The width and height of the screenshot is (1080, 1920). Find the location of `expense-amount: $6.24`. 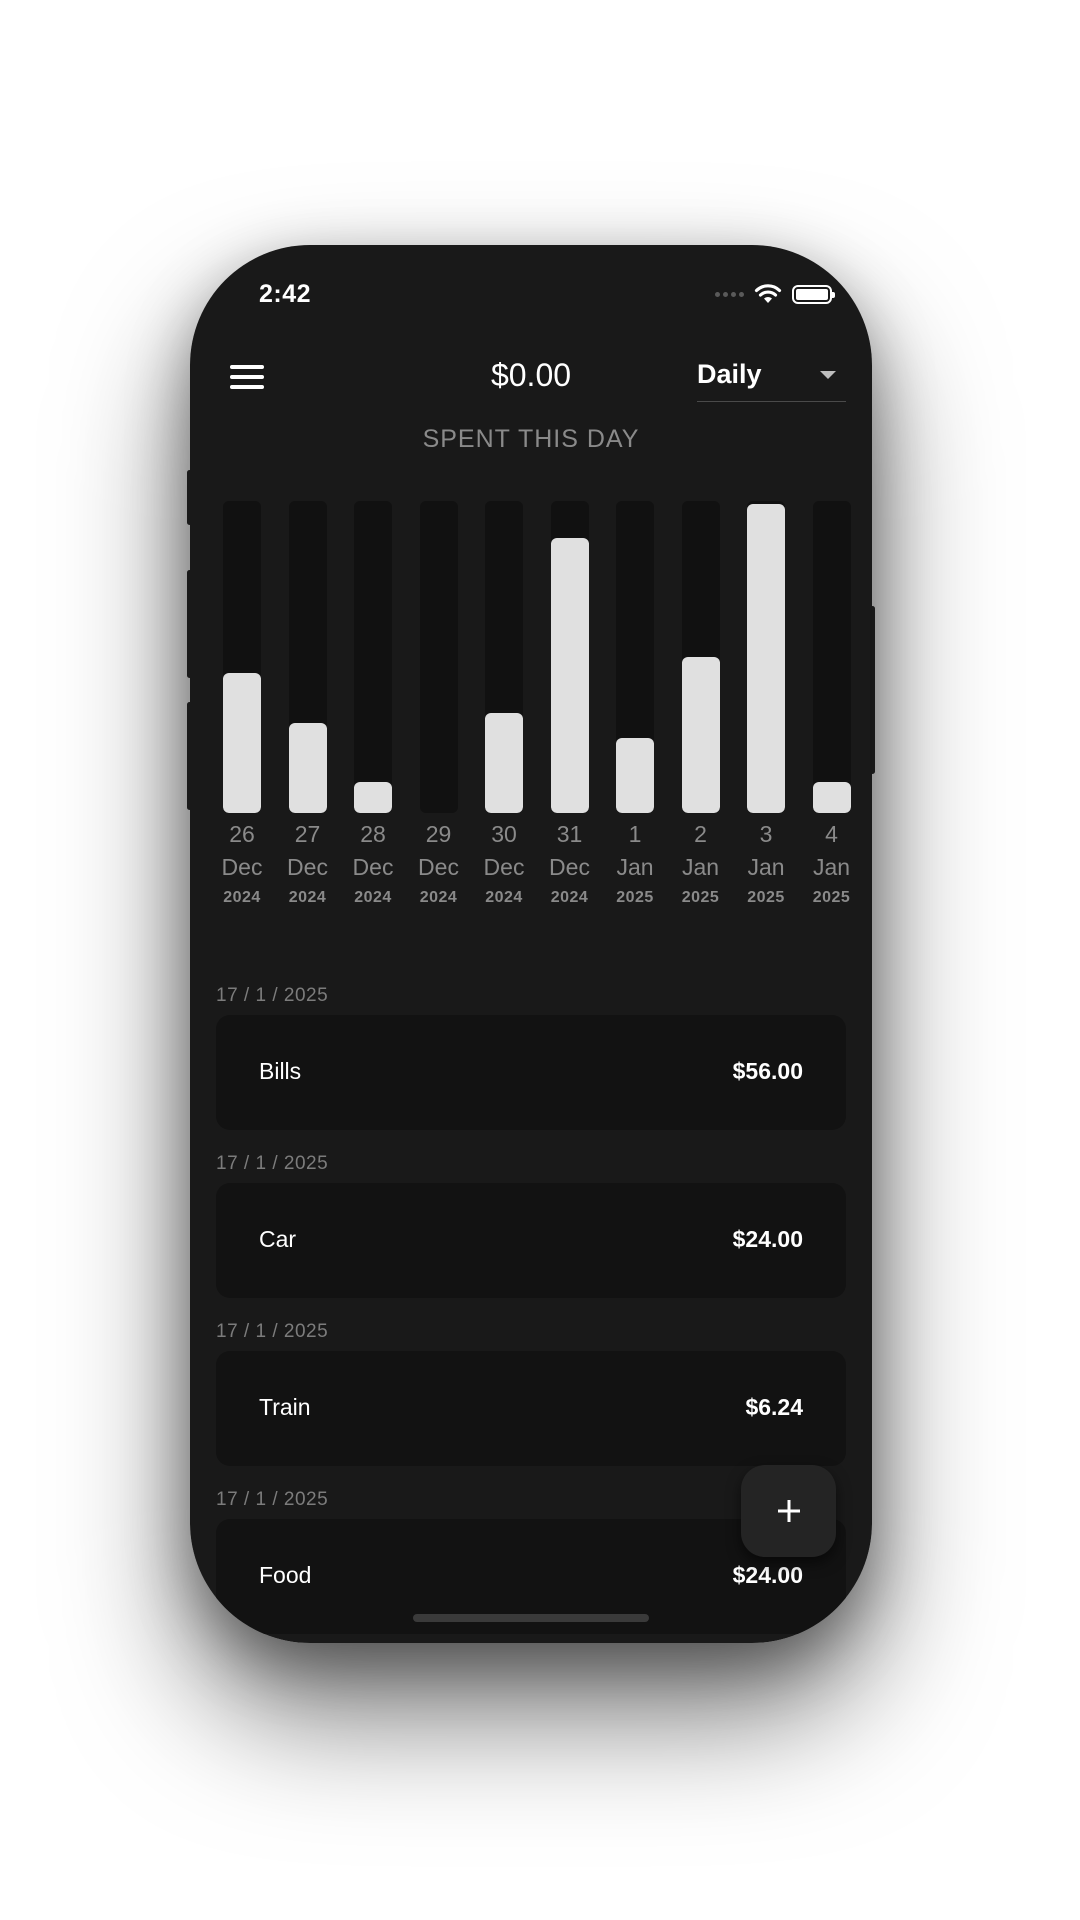

expense-amount: $6.24 is located at coordinates (774, 1407).